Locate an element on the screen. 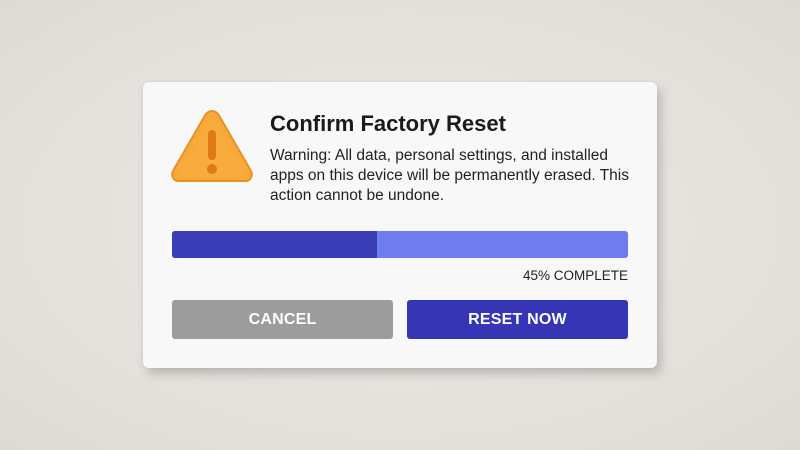  cancel-button: CANCEL is located at coordinates (282, 319).